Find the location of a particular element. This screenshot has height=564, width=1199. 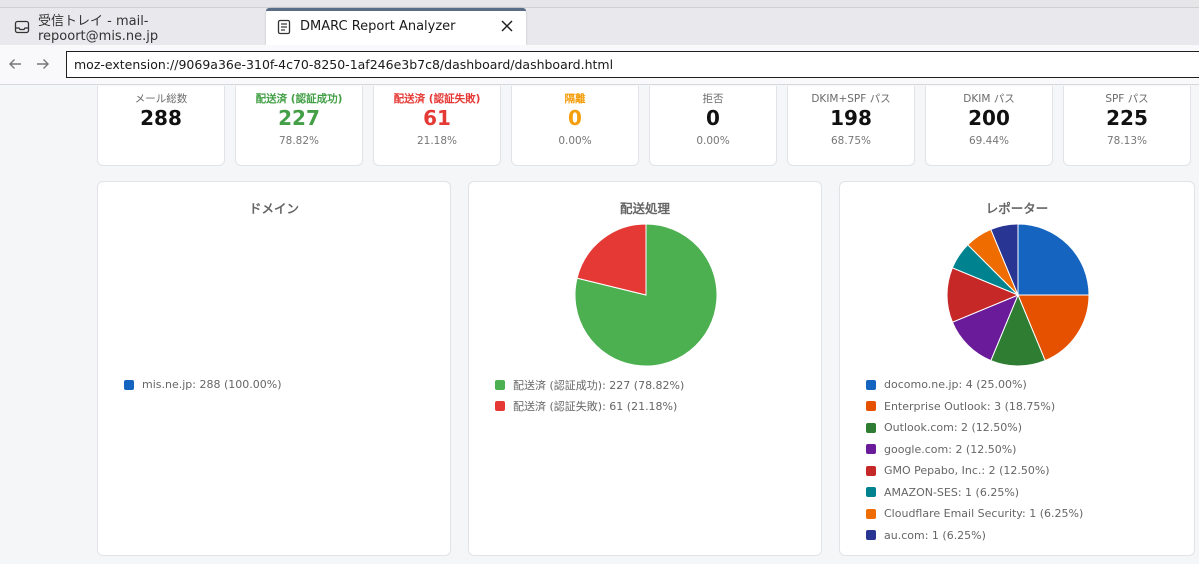

stat-card-total: メール総数 288 is located at coordinates (161, 126).